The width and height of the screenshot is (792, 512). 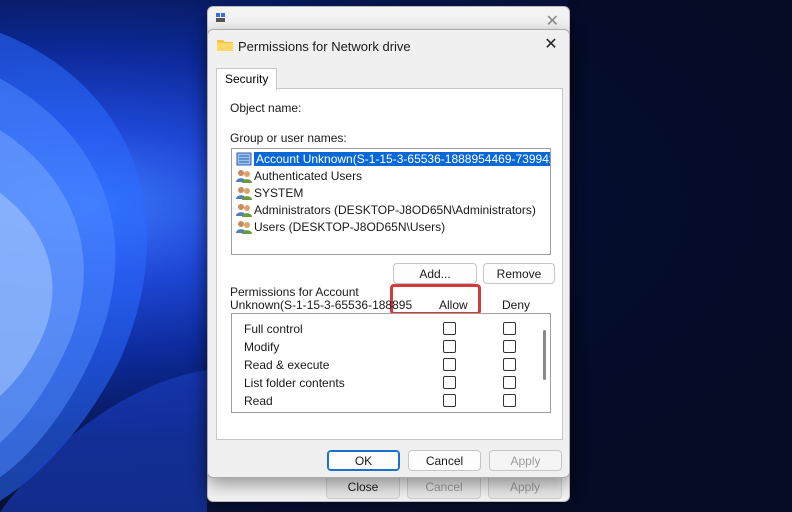 What do you see at coordinates (225, 45) in the screenshot?
I see `folder-icon` at bounding box center [225, 45].